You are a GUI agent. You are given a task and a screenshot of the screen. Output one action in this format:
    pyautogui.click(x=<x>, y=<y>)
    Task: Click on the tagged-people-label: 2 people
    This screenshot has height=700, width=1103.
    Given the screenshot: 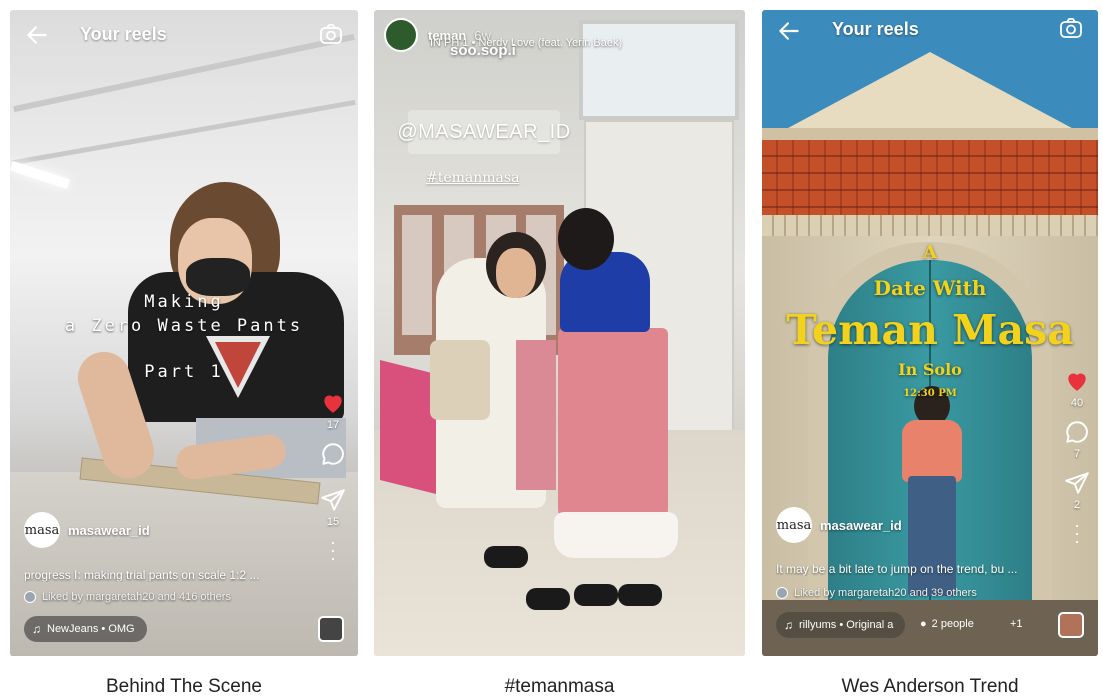 What is the action you would take?
    pyautogui.click(x=952, y=624)
    